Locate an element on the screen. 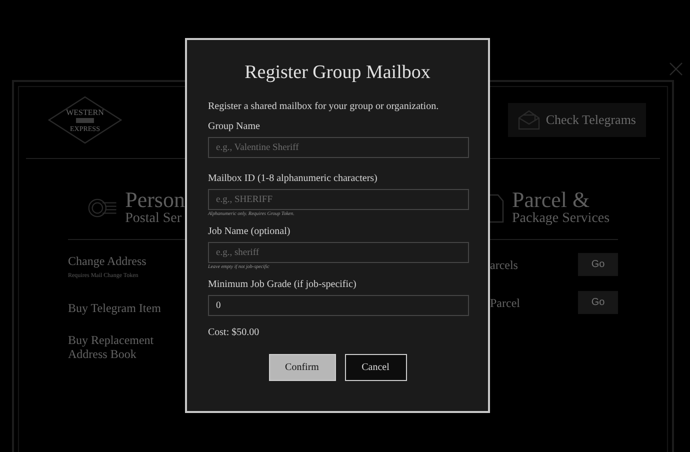 The height and width of the screenshot is (452, 690). field-label: Mailbox ID (1-8 alphanumeric characters) is located at coordinates (293, 178).